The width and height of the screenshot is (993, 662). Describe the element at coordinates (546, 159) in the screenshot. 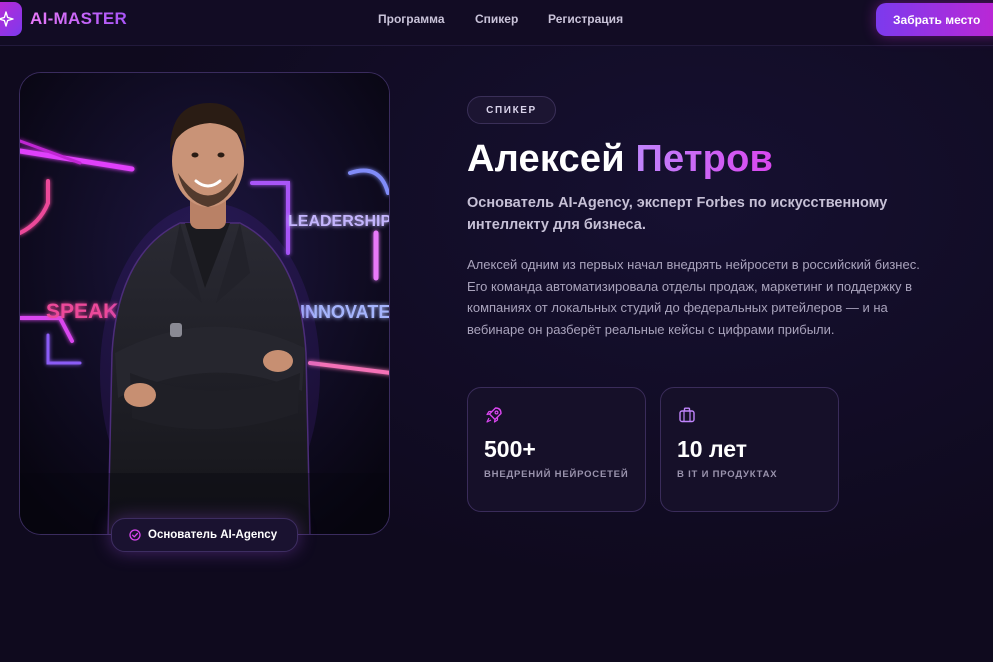

I see `speaker-first-name: Алексей` at that location.